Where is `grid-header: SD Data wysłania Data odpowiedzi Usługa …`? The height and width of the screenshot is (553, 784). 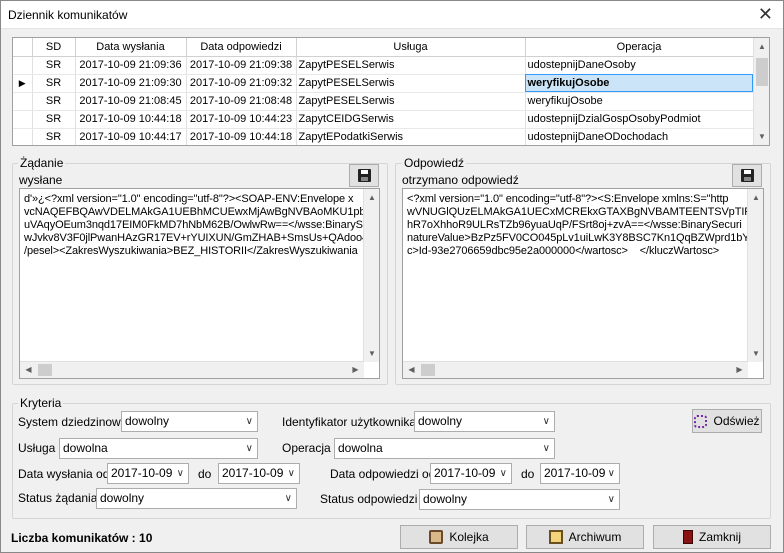 grid-header: SD Data wysłania Data odpowiedzi Usługa … is located at coordinates (383, 47).